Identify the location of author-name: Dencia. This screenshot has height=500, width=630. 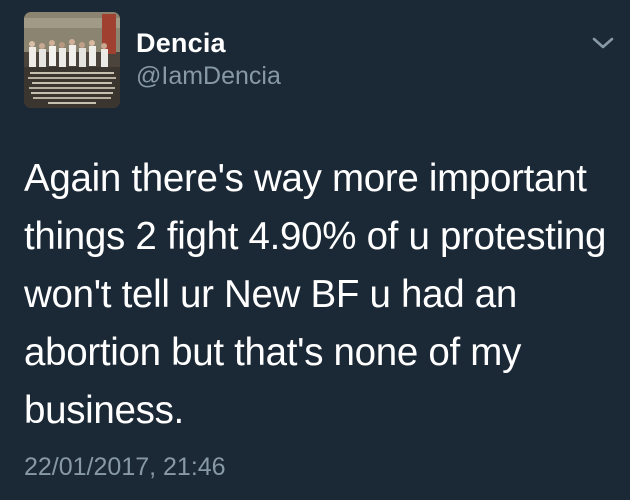
(181, 43).